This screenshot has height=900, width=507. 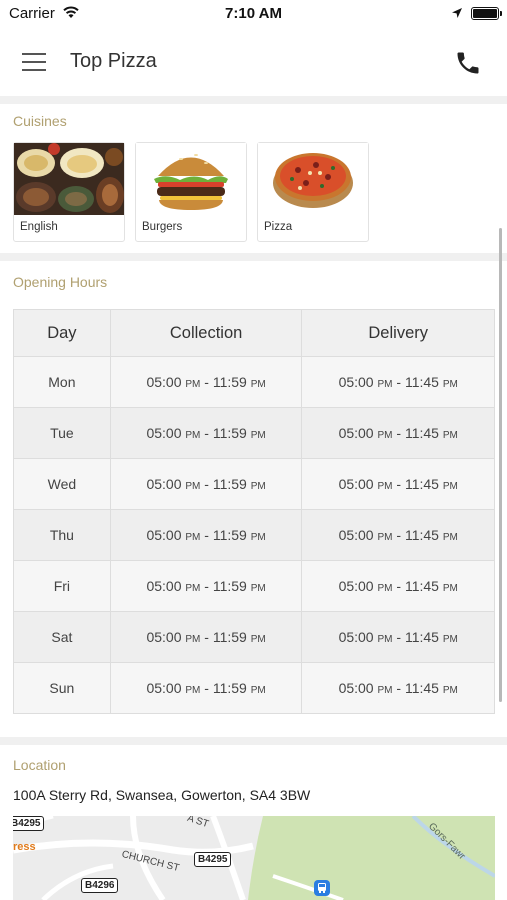 What do you see at coordinates (191, 179) in the screenshot?
I see `burger-image` at bounding box center [191, 179].